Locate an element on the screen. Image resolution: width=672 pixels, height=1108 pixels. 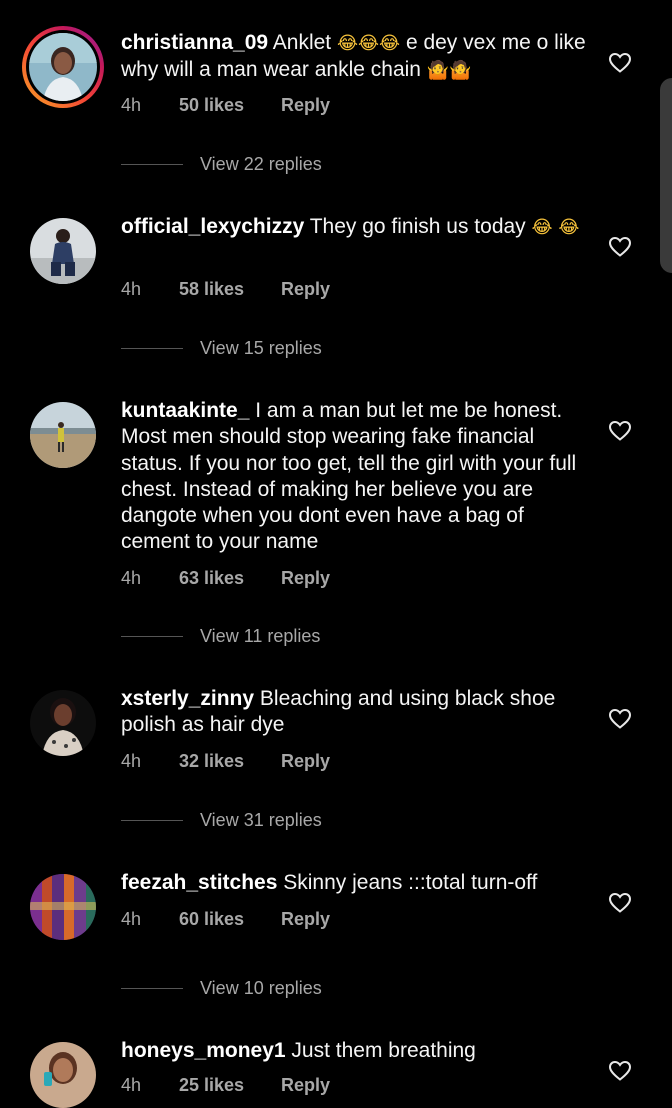
likes-count: 25 likes is located at coordinates (211, 1085).